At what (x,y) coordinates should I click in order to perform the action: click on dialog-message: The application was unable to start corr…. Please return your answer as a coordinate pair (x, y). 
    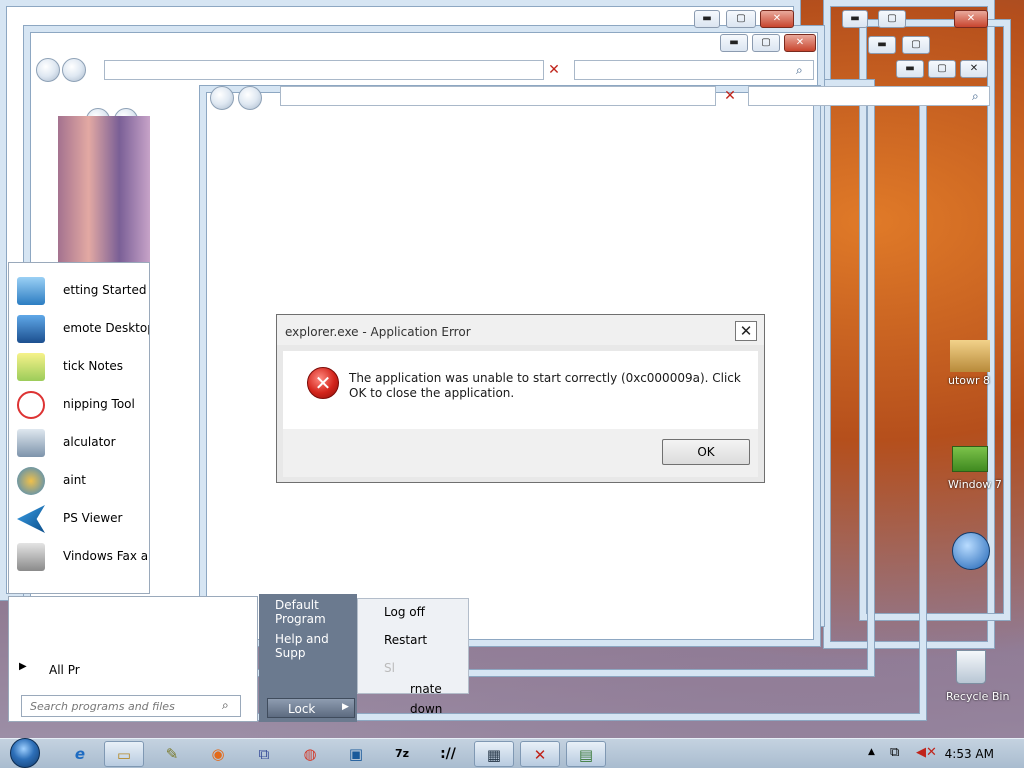
    Looking at the image, I should click on (545, 385).